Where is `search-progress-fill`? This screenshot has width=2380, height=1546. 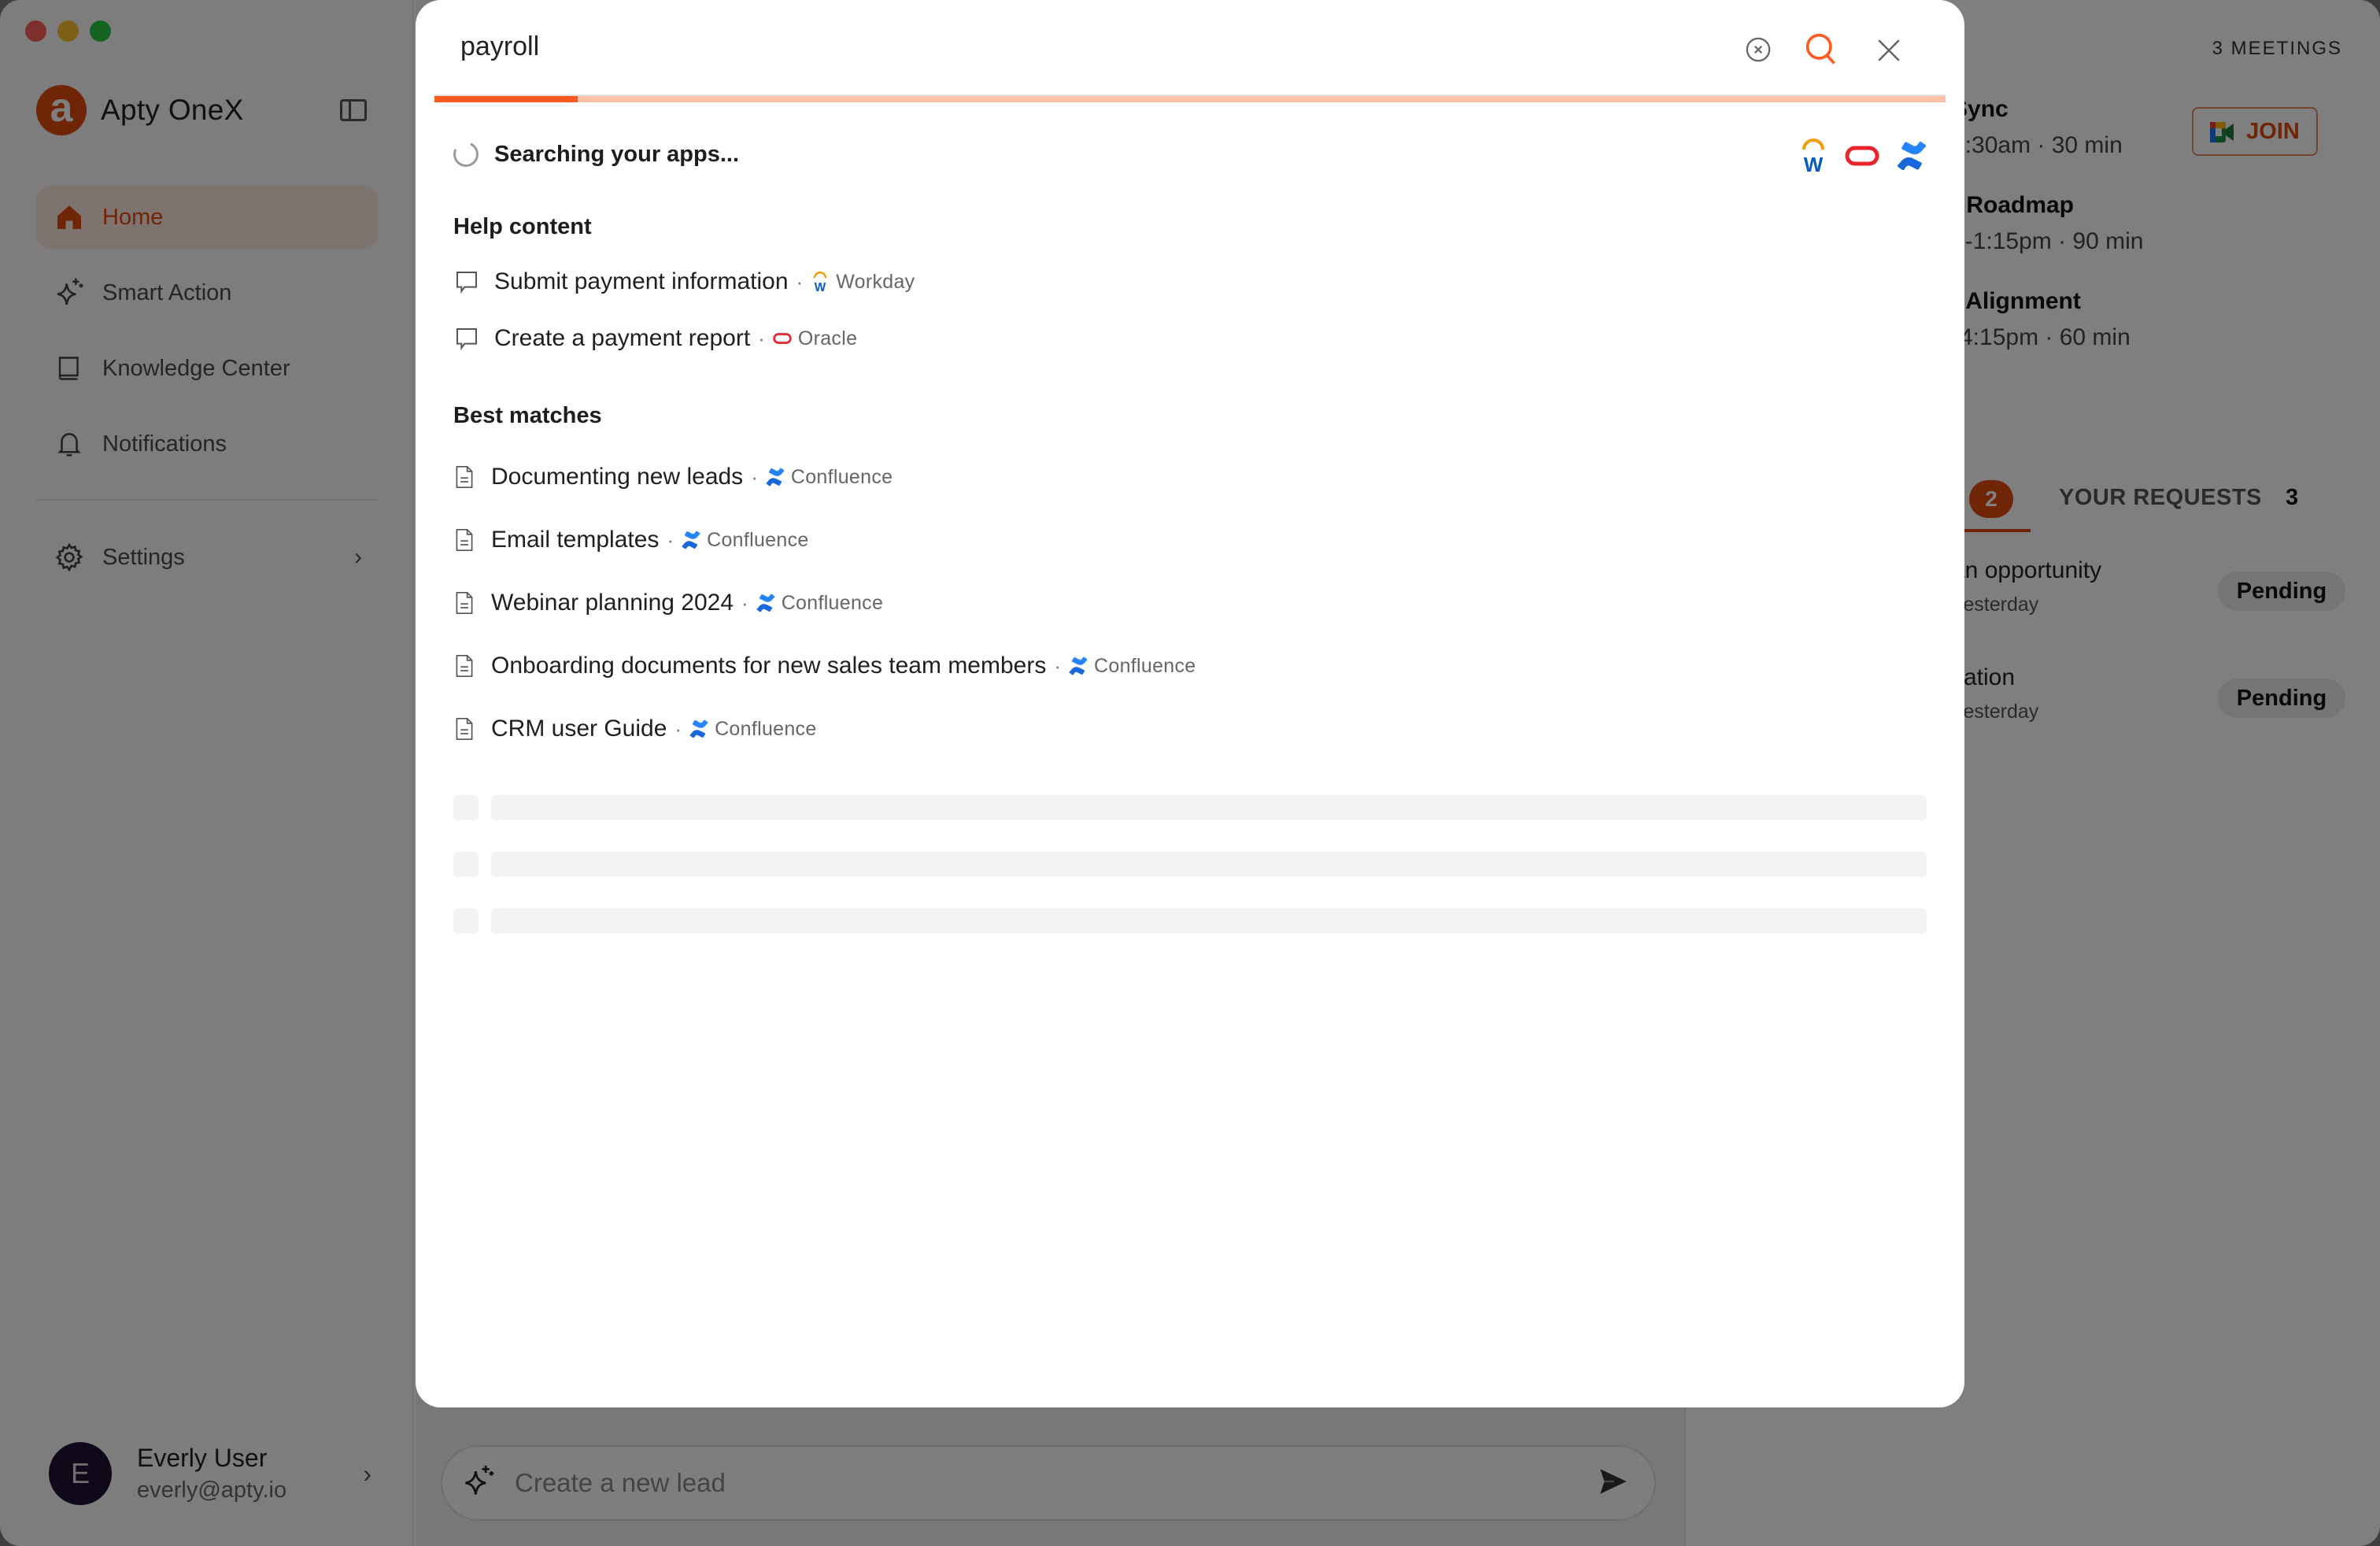 search-progress-fill is located at coordinates (506, 99).